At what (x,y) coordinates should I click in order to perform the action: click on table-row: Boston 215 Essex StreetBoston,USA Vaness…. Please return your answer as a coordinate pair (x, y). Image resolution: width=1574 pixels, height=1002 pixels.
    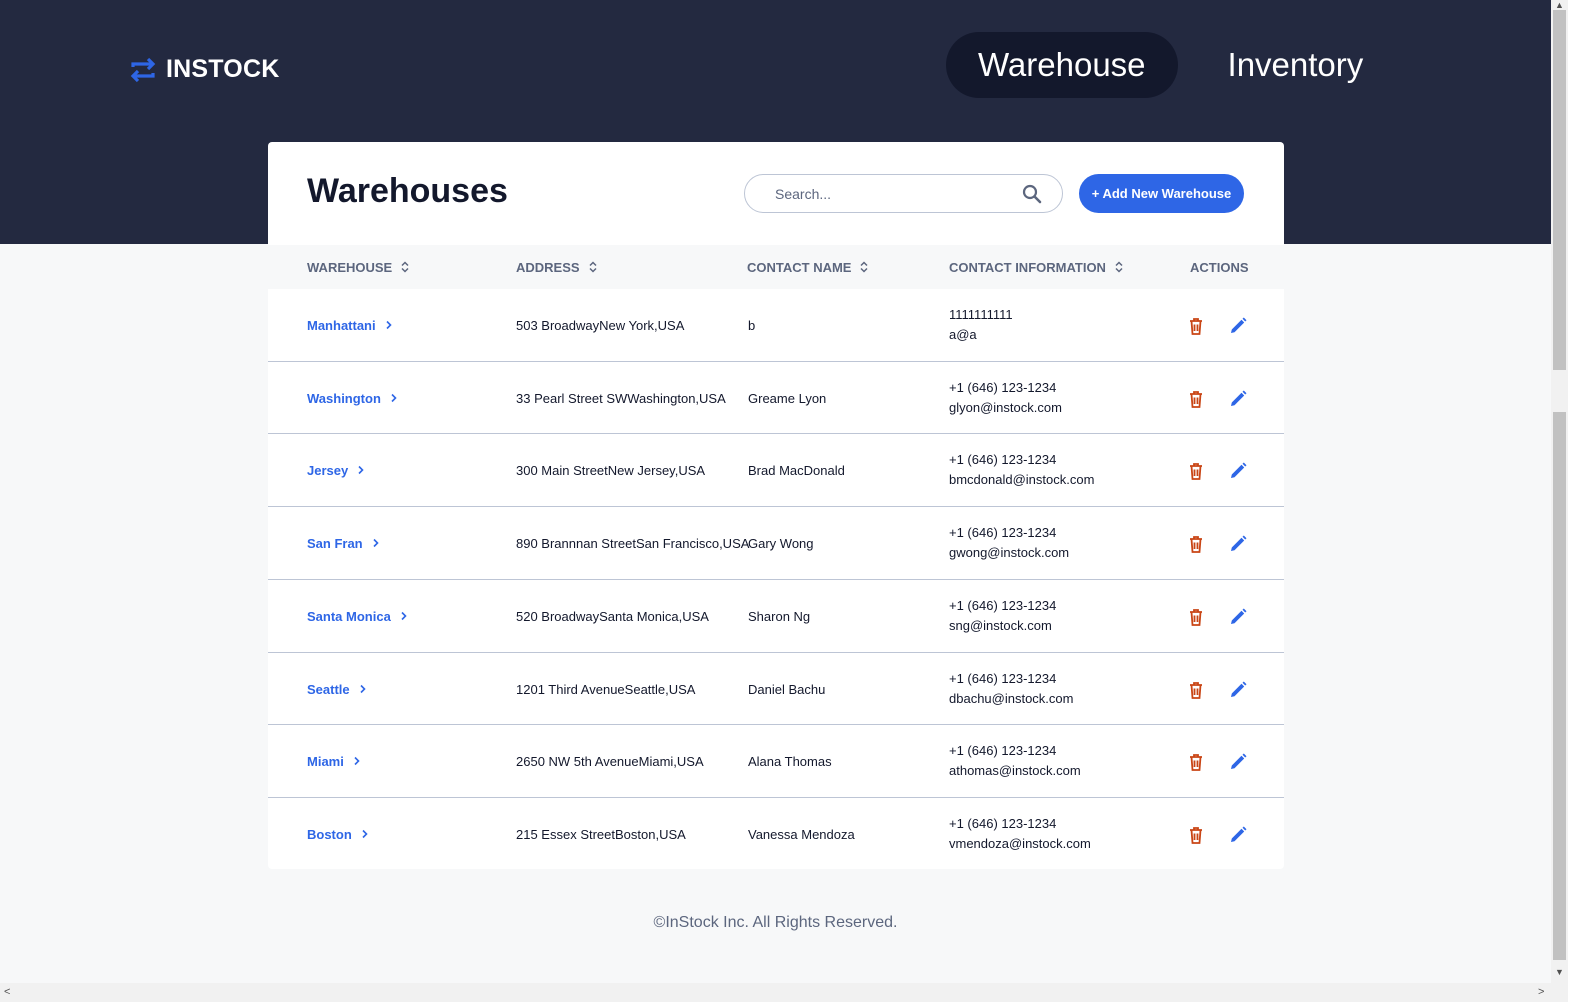
    Looking at the image, I should click on (776, 833).